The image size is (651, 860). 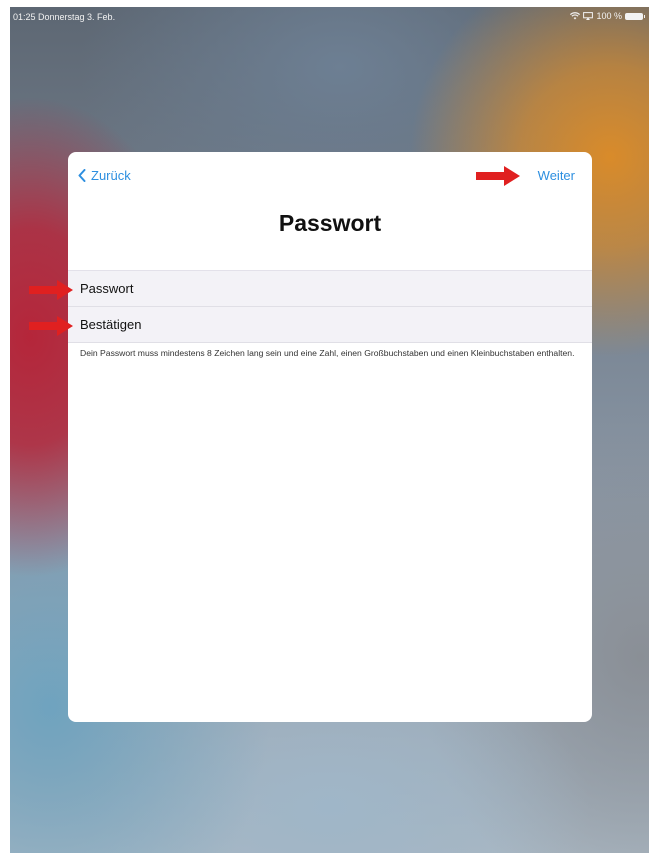 What do you see at coordinates (330, 223) in the screenshot?
I see `page-title: Passwort` at bounding box center [330, 223].